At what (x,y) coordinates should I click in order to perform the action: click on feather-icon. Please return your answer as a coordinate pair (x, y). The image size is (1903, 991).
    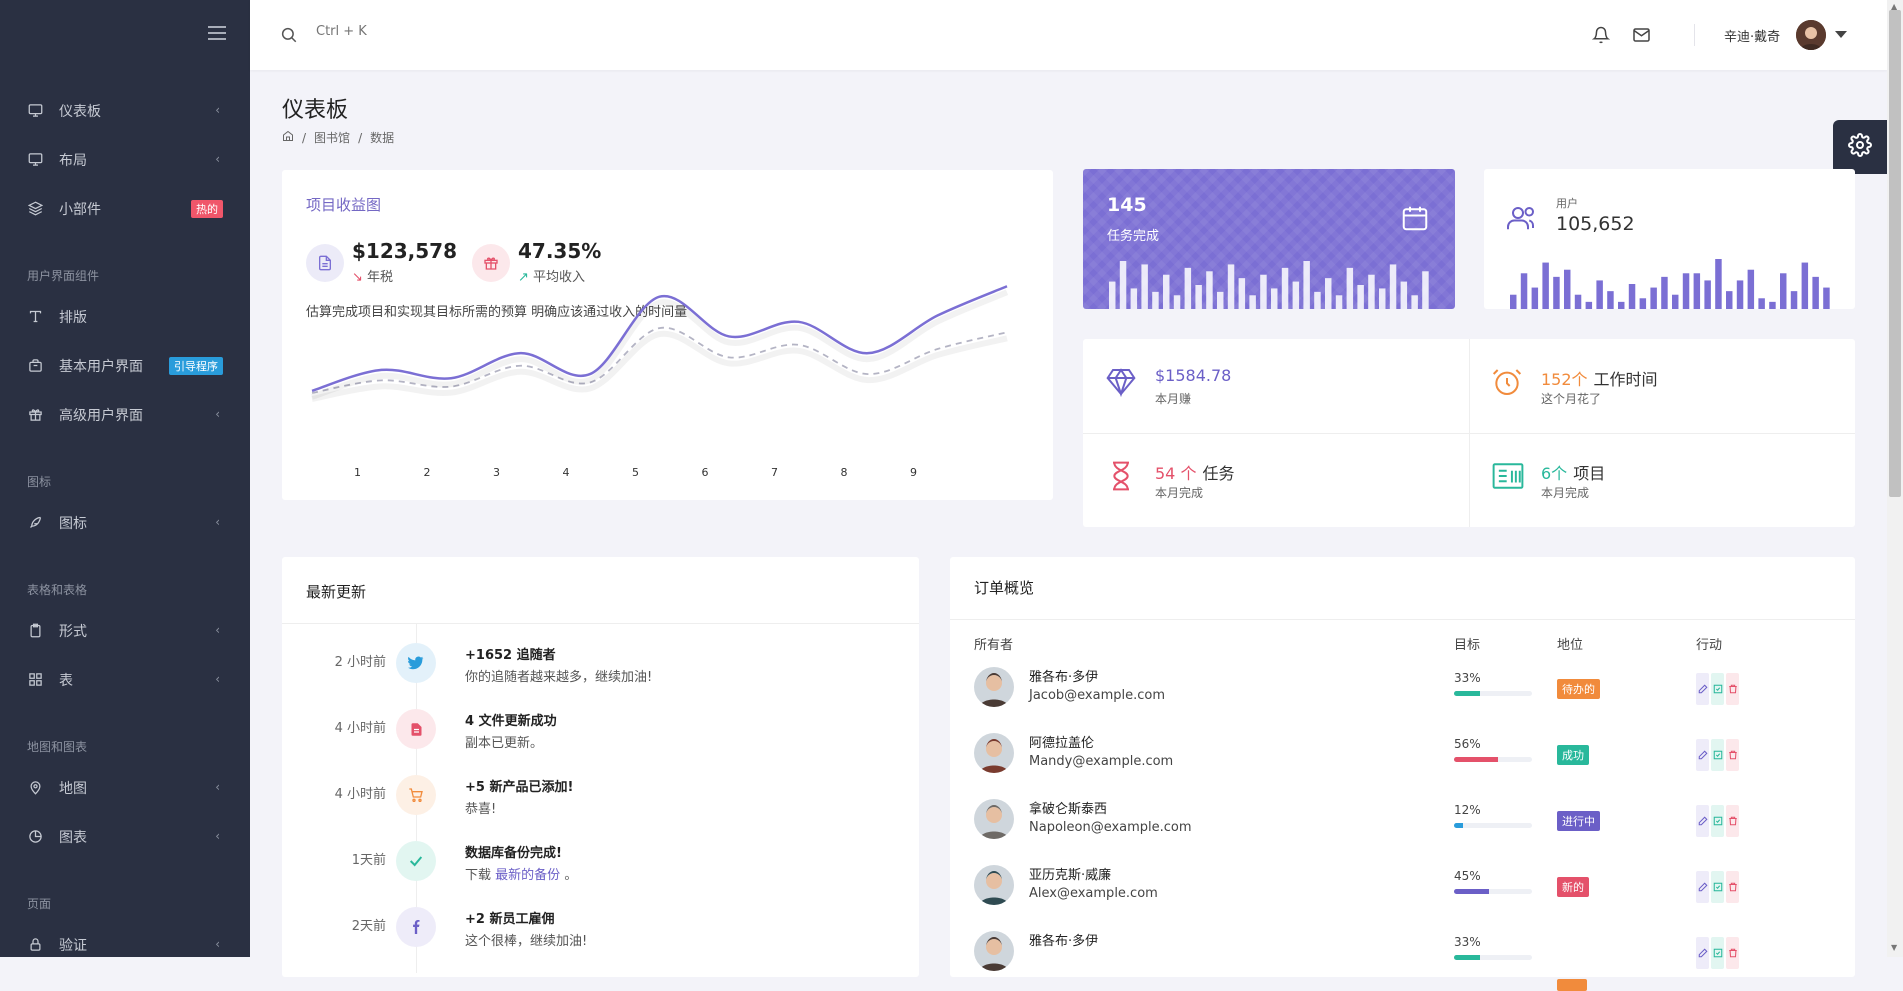
    Looking at the image, I should click on (35, 523).